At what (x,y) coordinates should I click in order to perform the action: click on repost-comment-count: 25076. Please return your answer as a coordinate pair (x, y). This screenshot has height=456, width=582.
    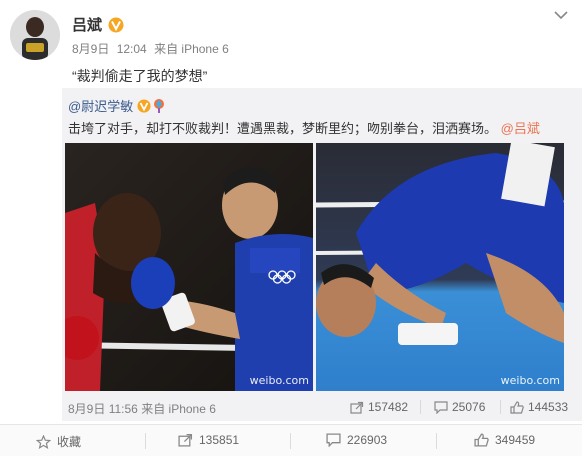
    Looking at the image, I should click on (469, 407).